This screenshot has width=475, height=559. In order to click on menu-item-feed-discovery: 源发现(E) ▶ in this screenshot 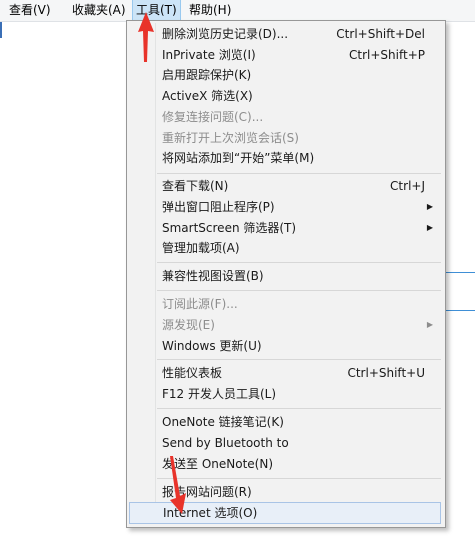, I will do `click(285, 325)`.